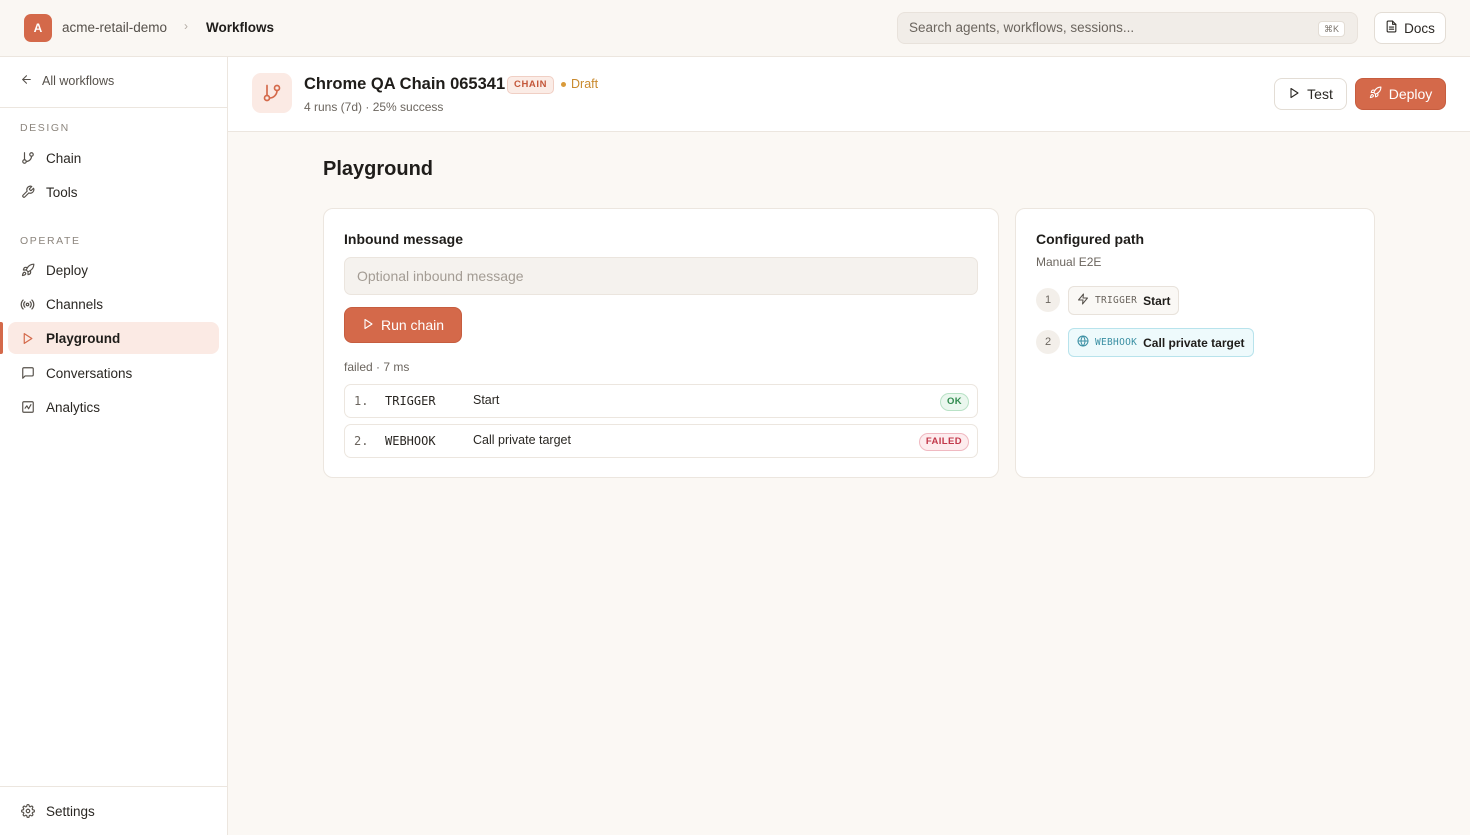 Image resolution: width=1470 pixels, height=835 pixels. What do you see at coordinates (1083, 300) in the screenshot?
I see `zap-icon` at bounding box center [1083, 300].